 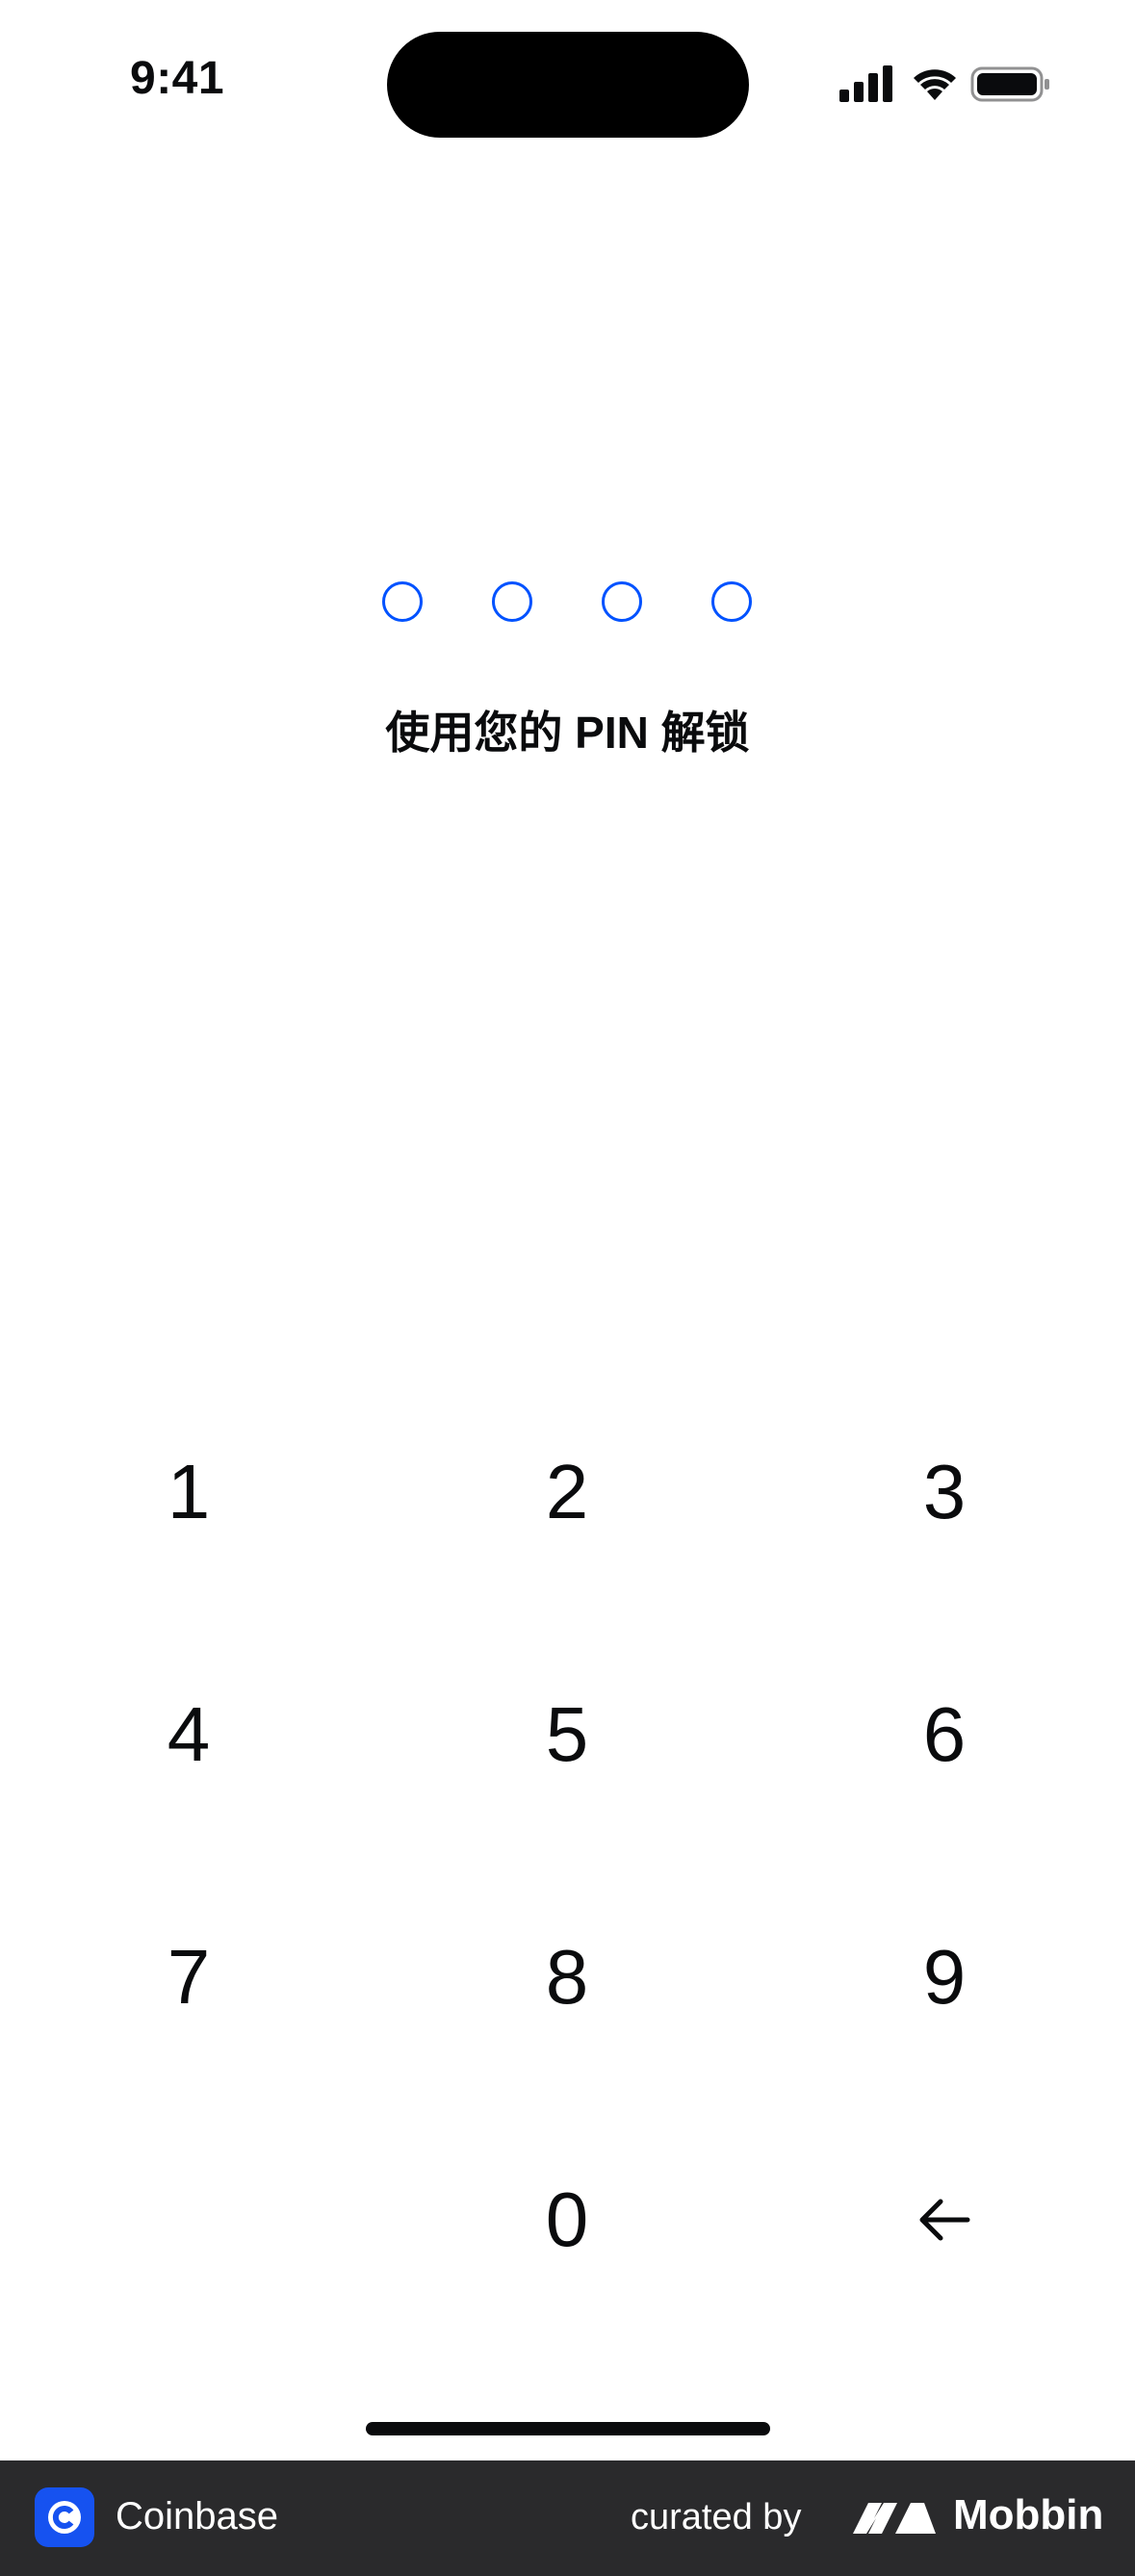 I want to click on cellular-signal-icon, so click(x=865, y=83).